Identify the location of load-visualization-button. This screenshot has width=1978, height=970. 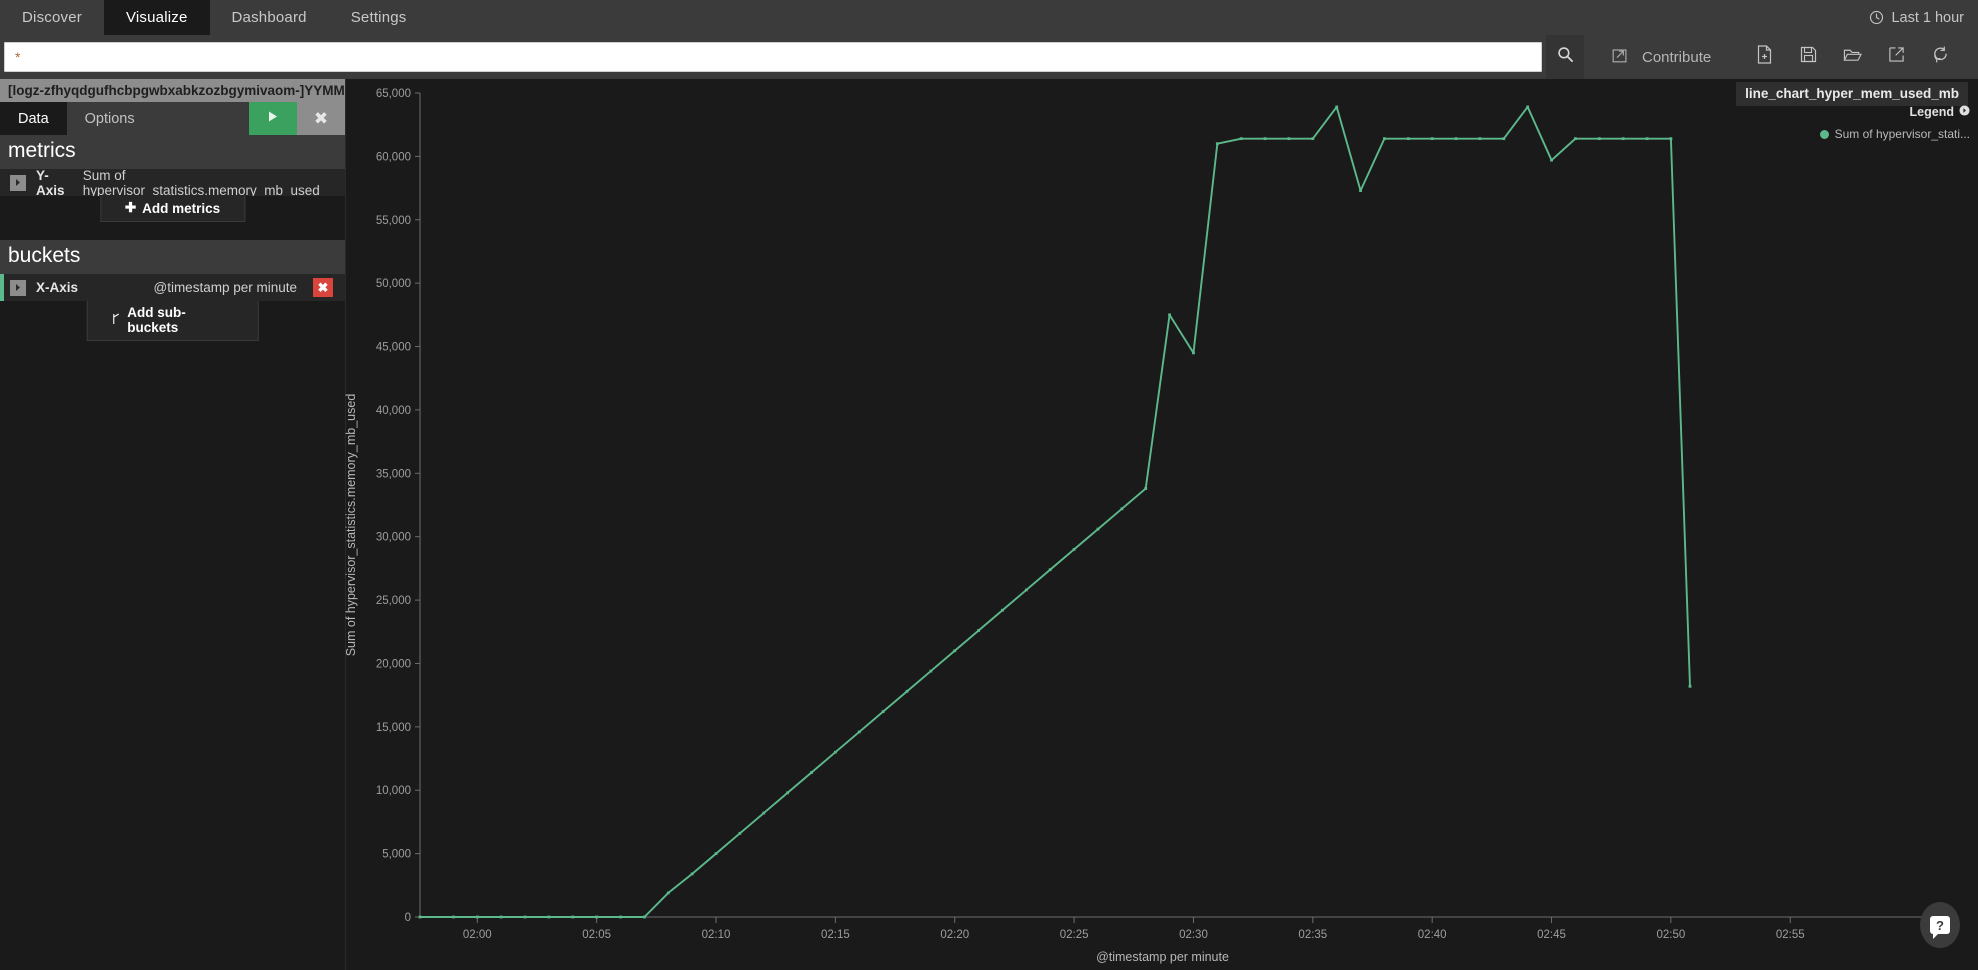
(1852, 57).